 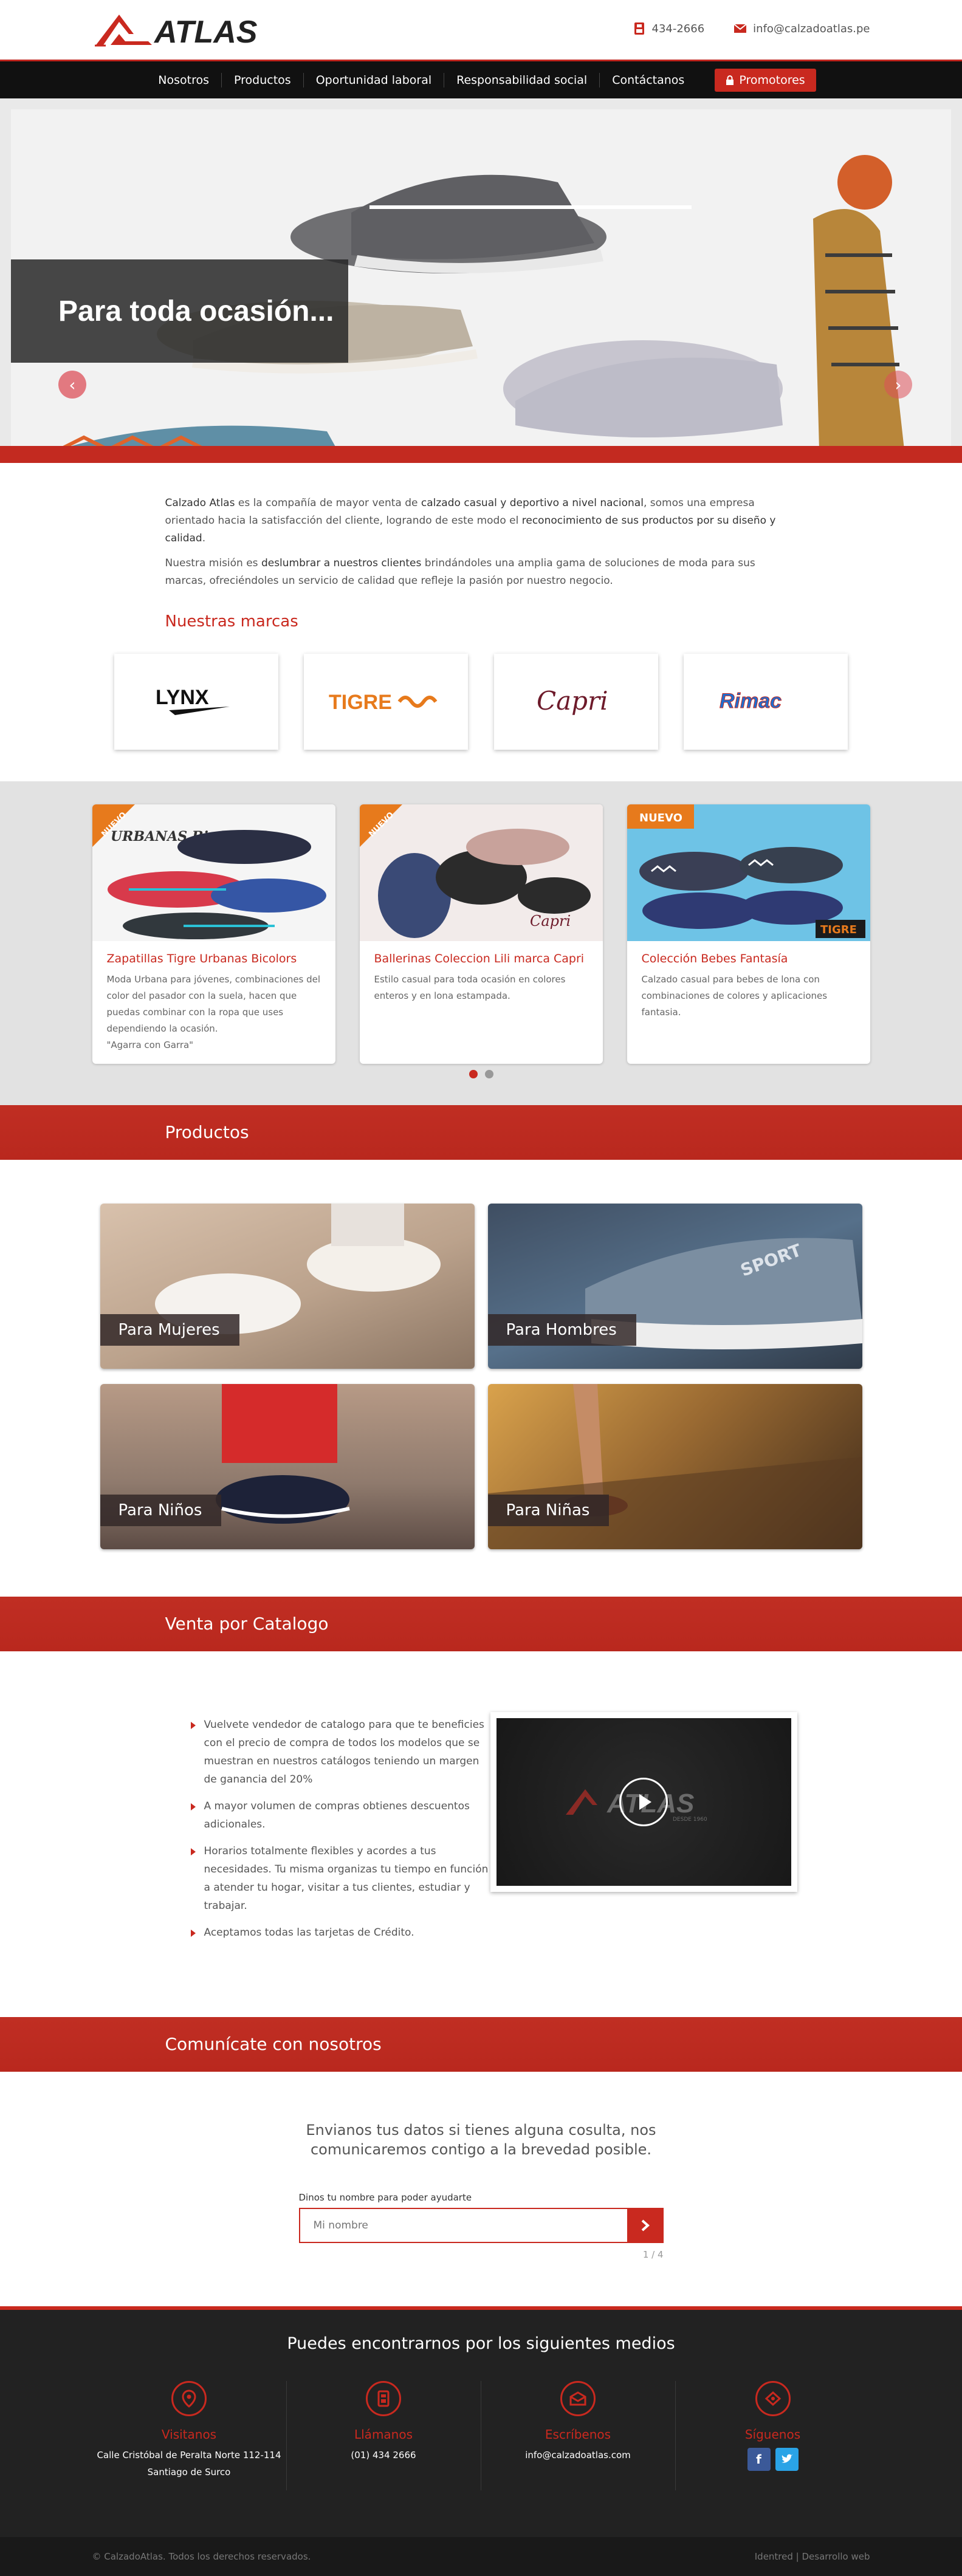 What do you see at coordinates (72, 385) in the screenshot?
I see `hero-prev-button: ‹` at bounding box center [72, 385].